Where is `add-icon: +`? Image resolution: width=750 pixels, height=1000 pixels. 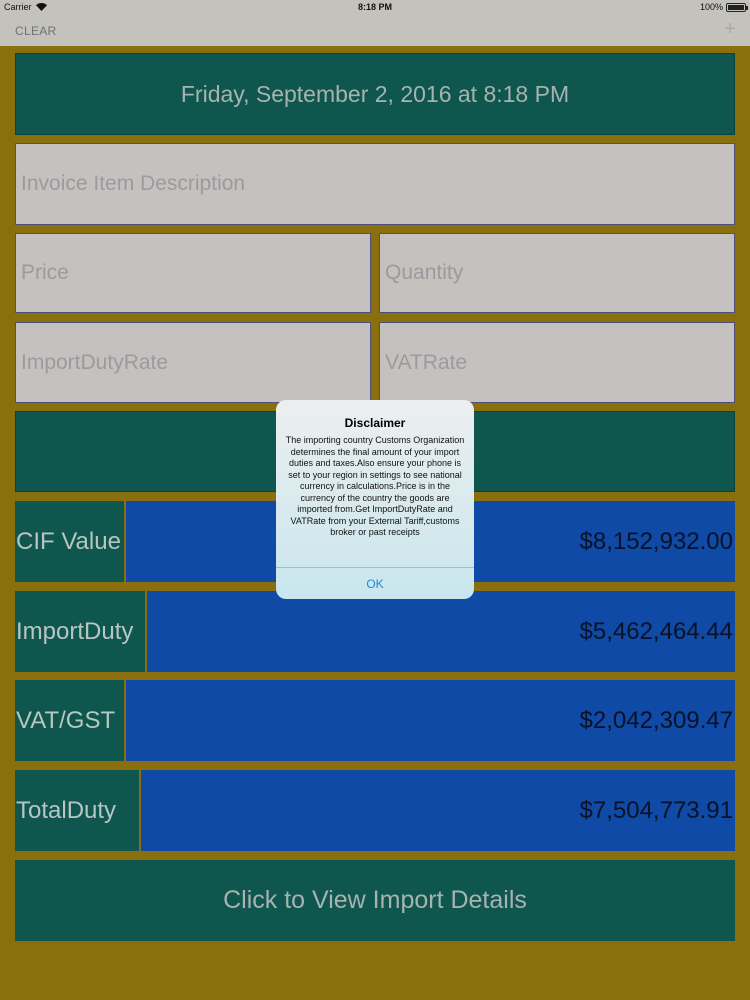 add-icon: + is located at coordinates (730, 29).